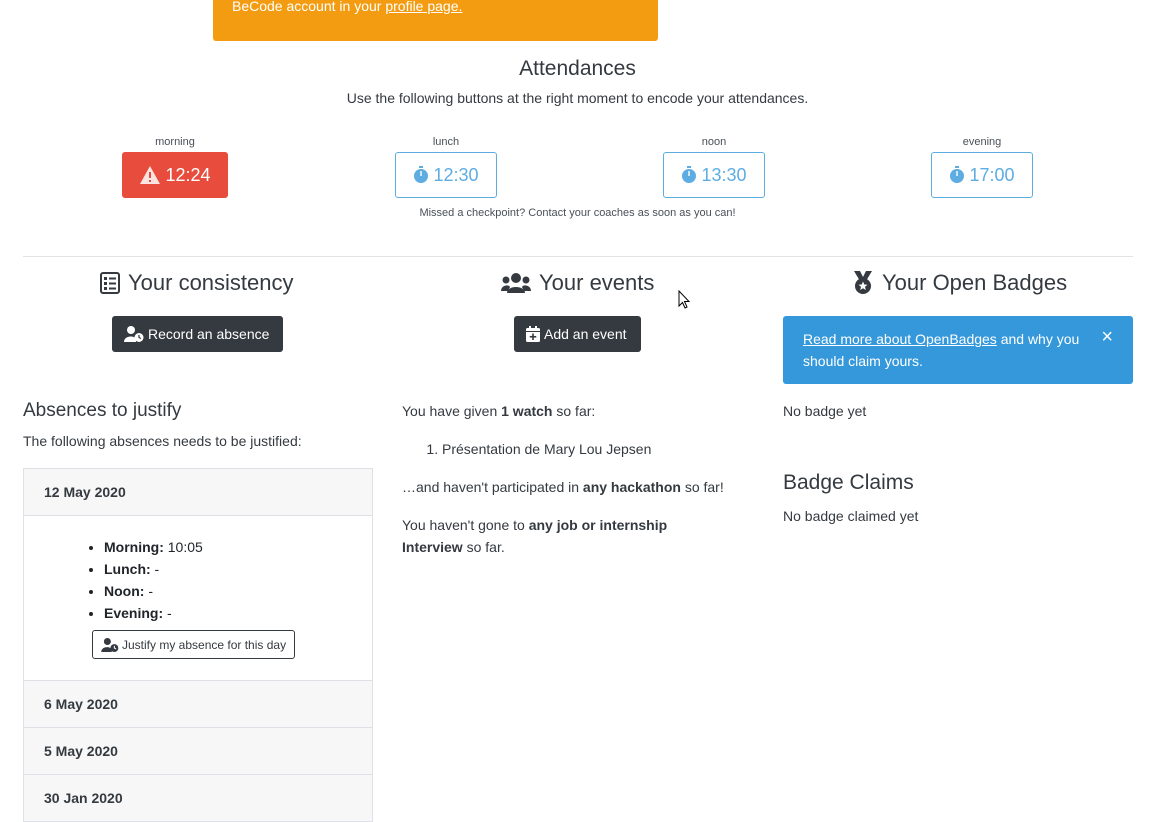  What do you see at coordinates (188, 174) in the screenshot?
I see `checkpoint-time: 12:24` at bounding box center [188, 174].